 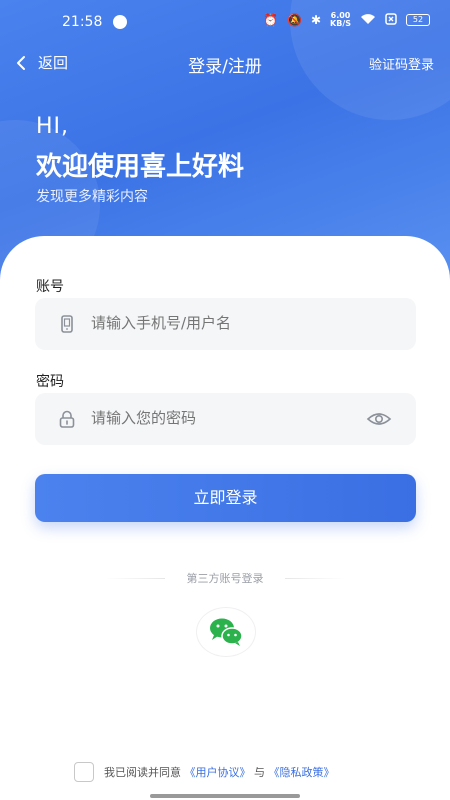 What do you see at coordinates (53, 126) in the screenshot?
I see `greeting-hi: HI,` at bounding box center [53, 126].